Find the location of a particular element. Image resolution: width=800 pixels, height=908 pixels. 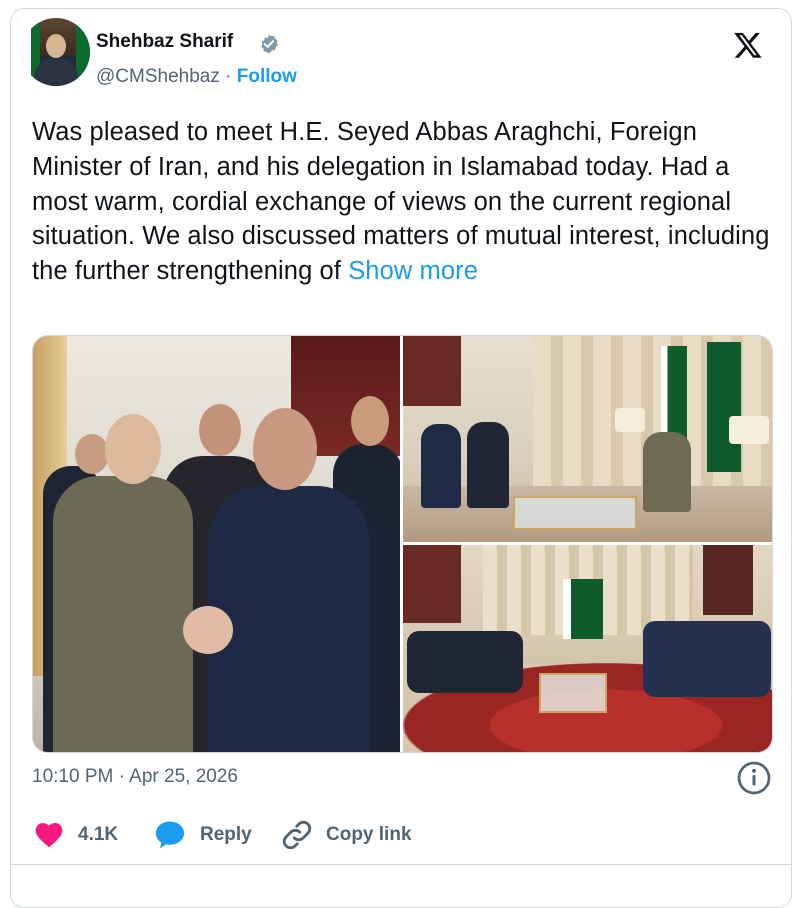

photo-delegation-meeting is located at coordinates (587, 648).